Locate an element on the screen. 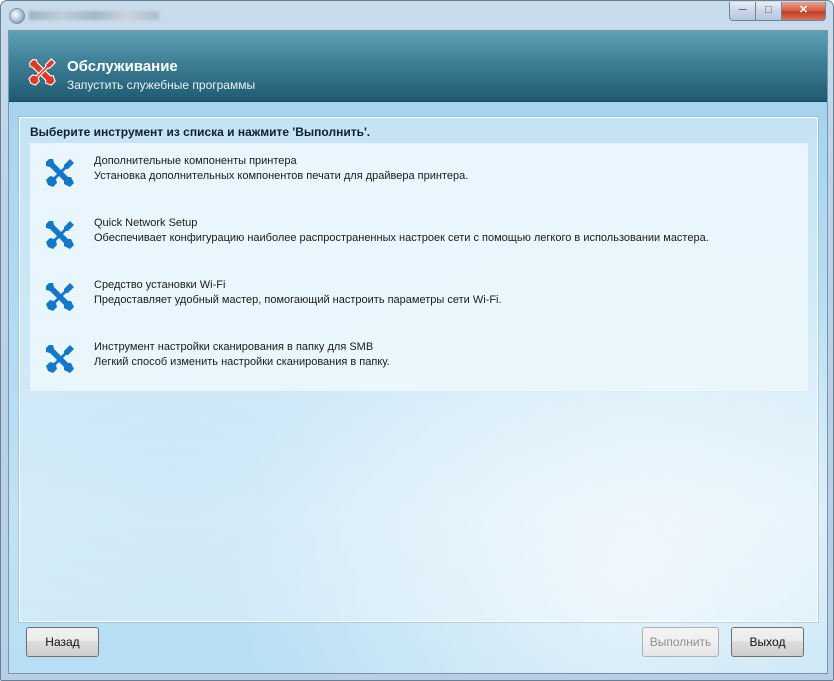 The image size is (834, 681). app-icon is located at coordinates (17, 16).